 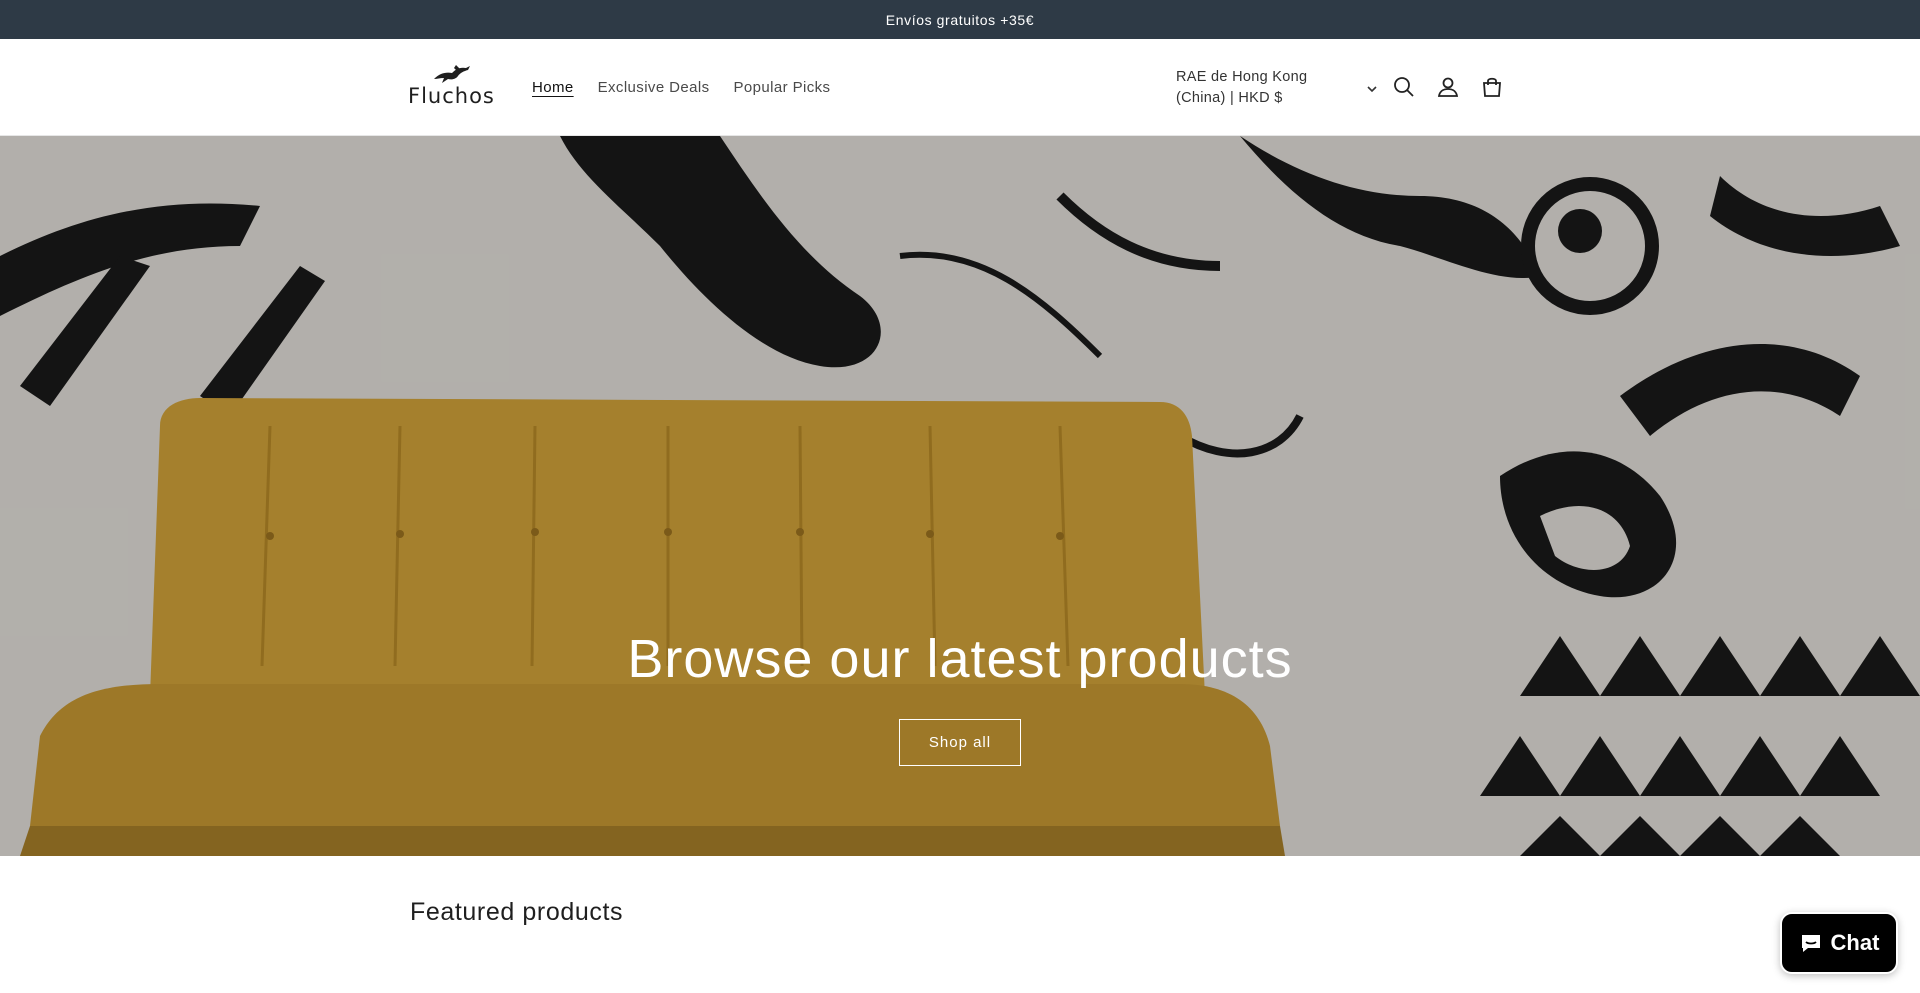 What do you see at coordinates (1372, 89) in the screenshot?
I see `chevron-down-icon` at bounding box center [1372, 89].